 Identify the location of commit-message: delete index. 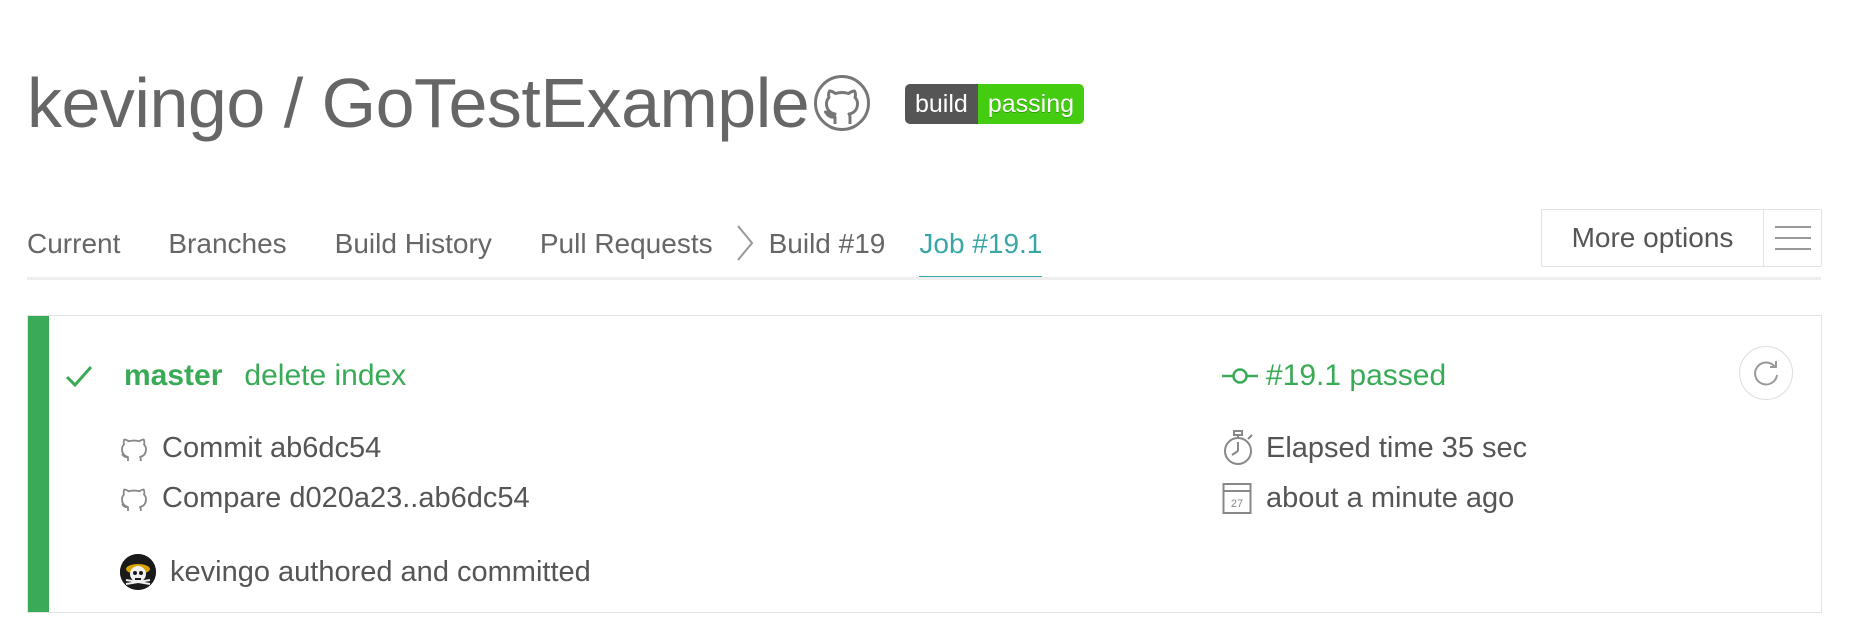
(325, 375).